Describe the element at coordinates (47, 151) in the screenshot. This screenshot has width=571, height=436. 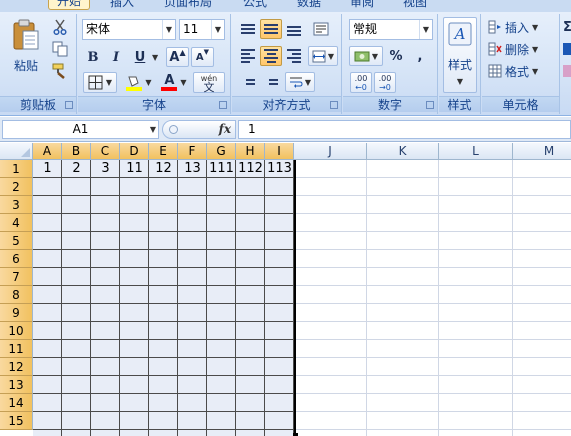
I see `column-header-a: A` at that location.